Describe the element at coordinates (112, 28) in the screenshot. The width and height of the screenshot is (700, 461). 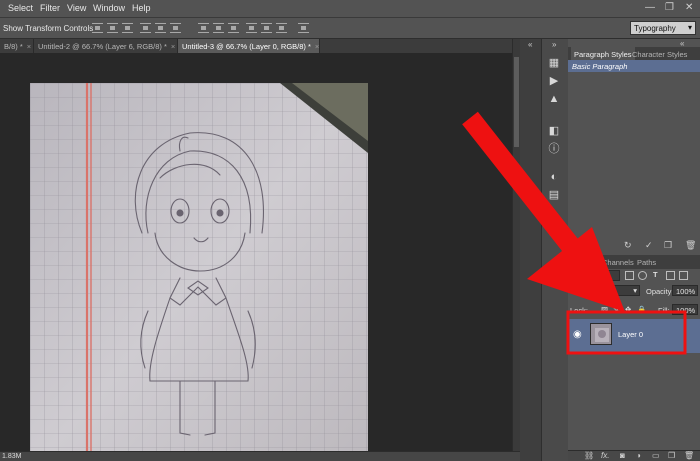
I see `align-vcenter-icon` at that location.